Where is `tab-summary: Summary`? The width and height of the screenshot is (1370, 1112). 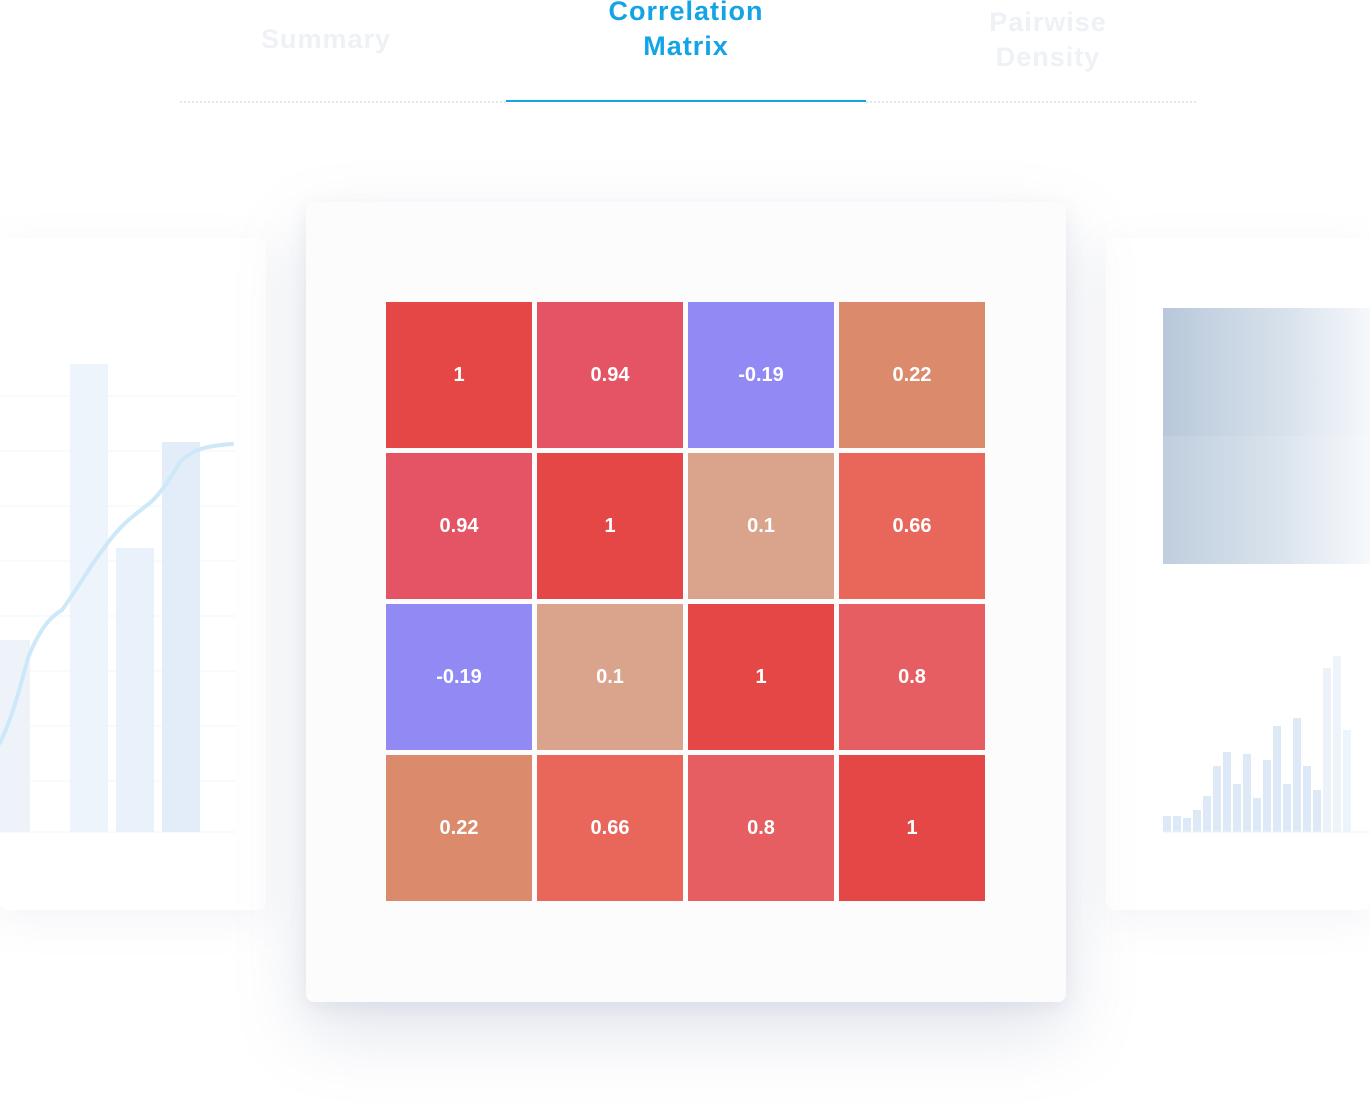
tab-summary: Summary is located at coordinates (326, 39).